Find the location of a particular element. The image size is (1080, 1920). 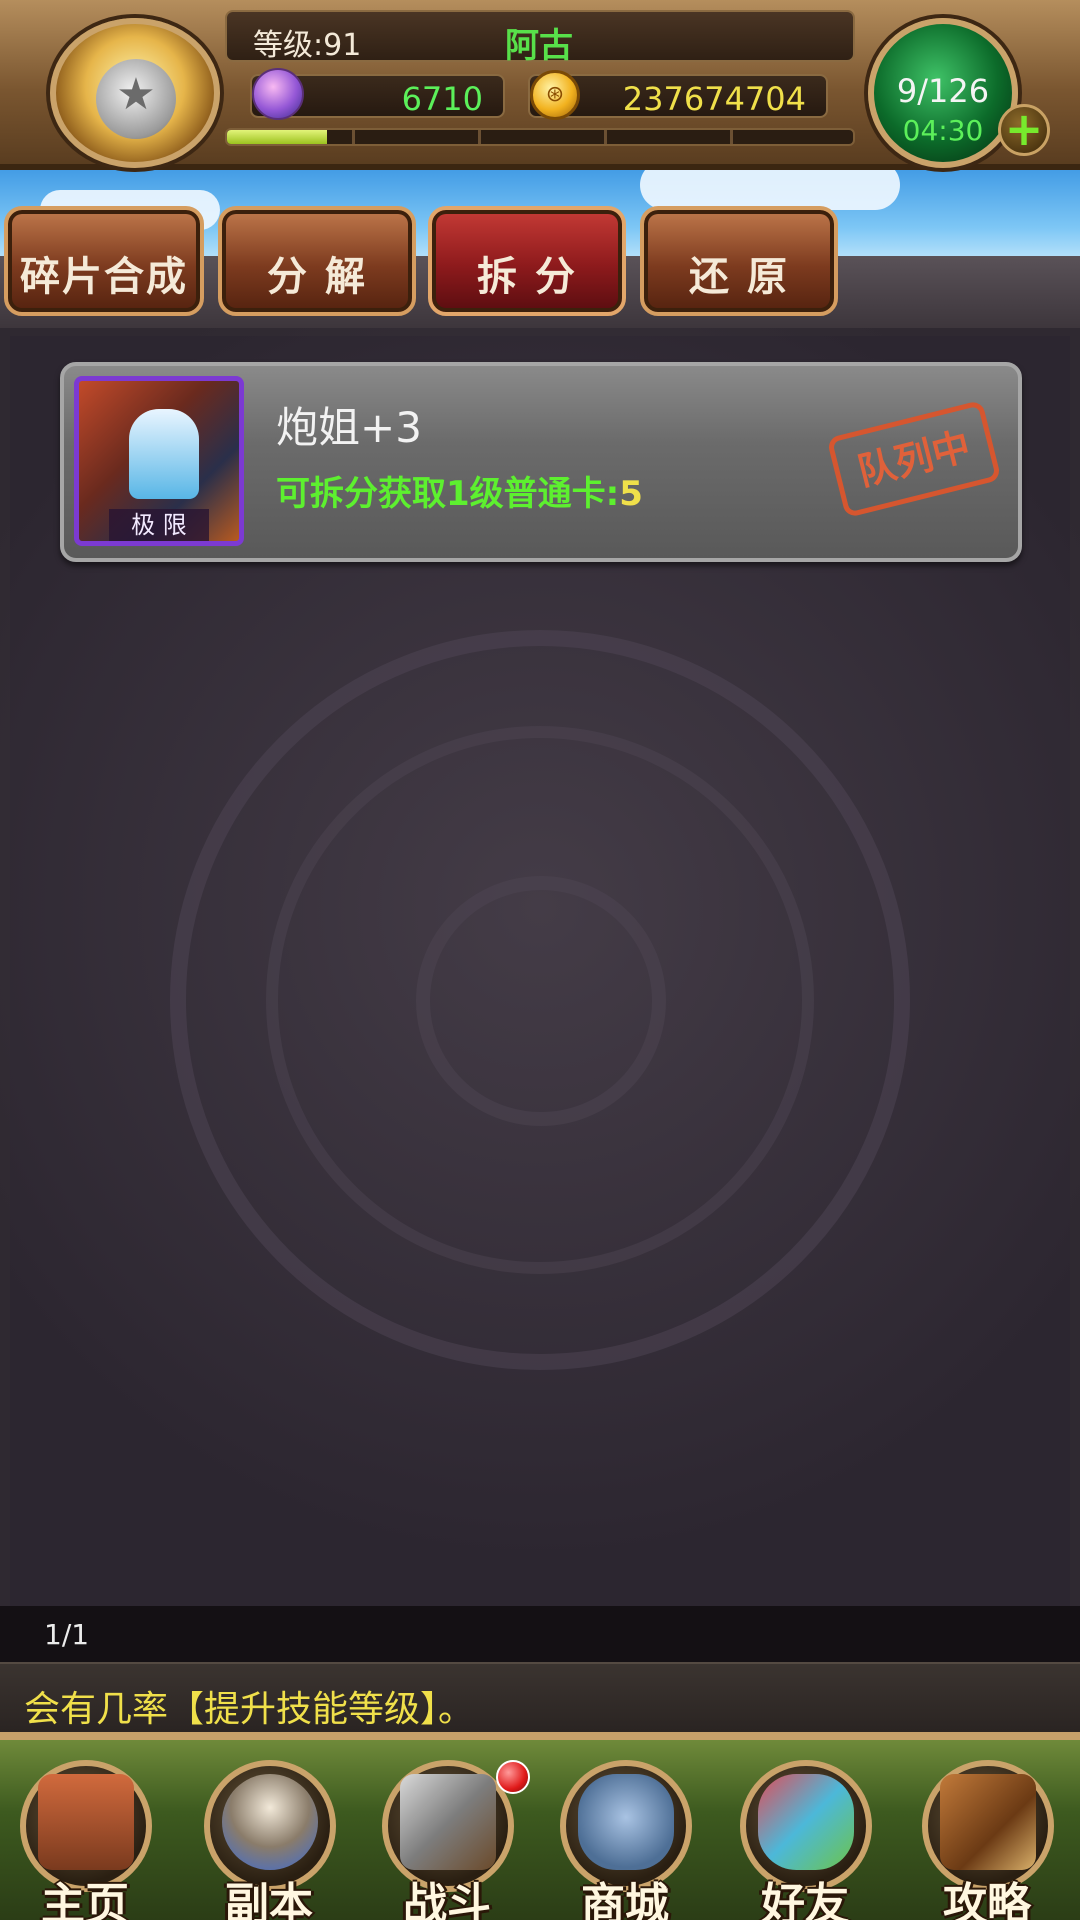

tab-decompose: 分 解 is located at coordinates (317, 261).